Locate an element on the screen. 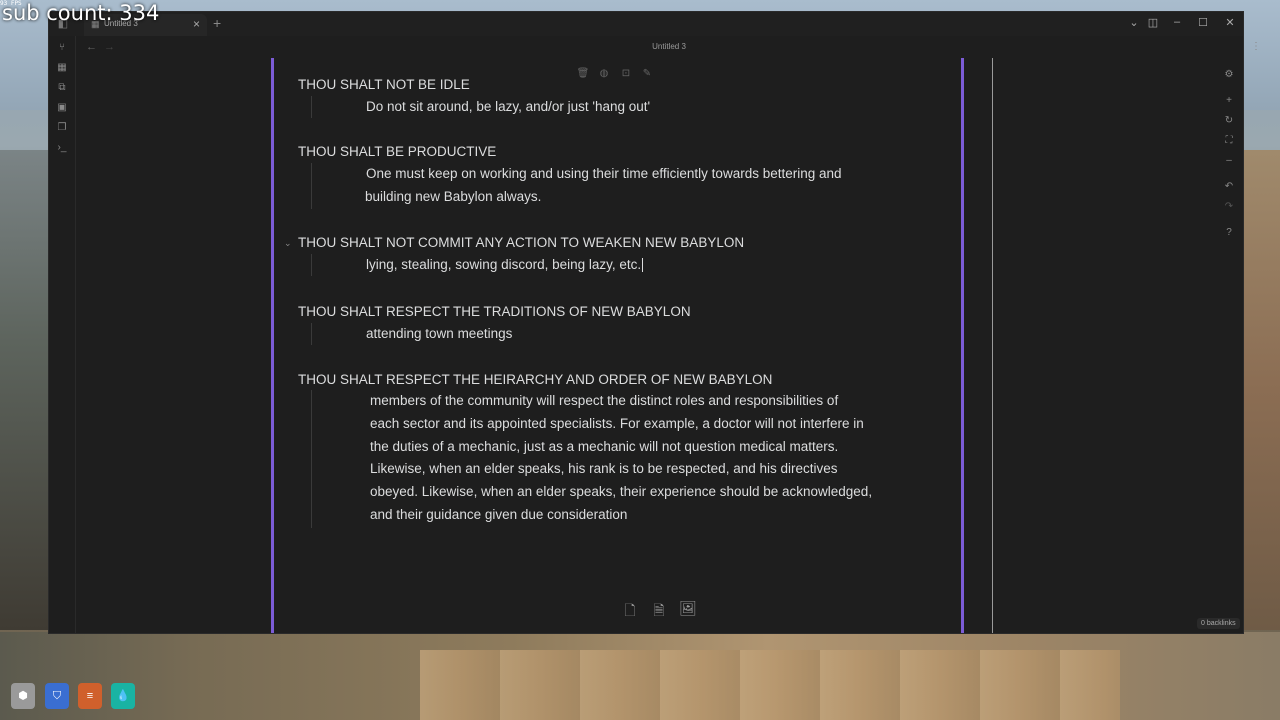 This screenshot has width=1280, height=720. add-note-icon: 🗎 is located at coordinates (659, 612).